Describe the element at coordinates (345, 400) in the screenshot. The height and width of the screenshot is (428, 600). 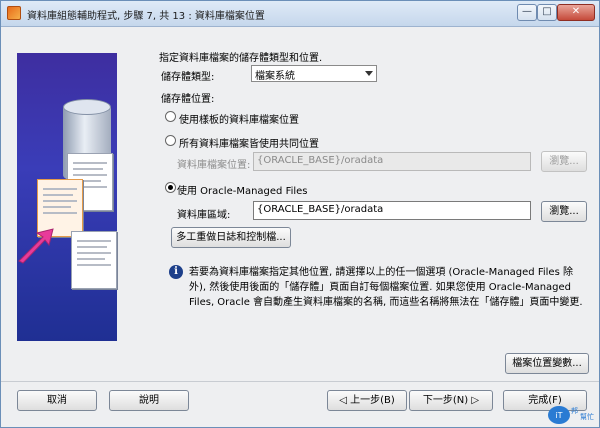
I see `back-arrow-icon: ◁` at that location.